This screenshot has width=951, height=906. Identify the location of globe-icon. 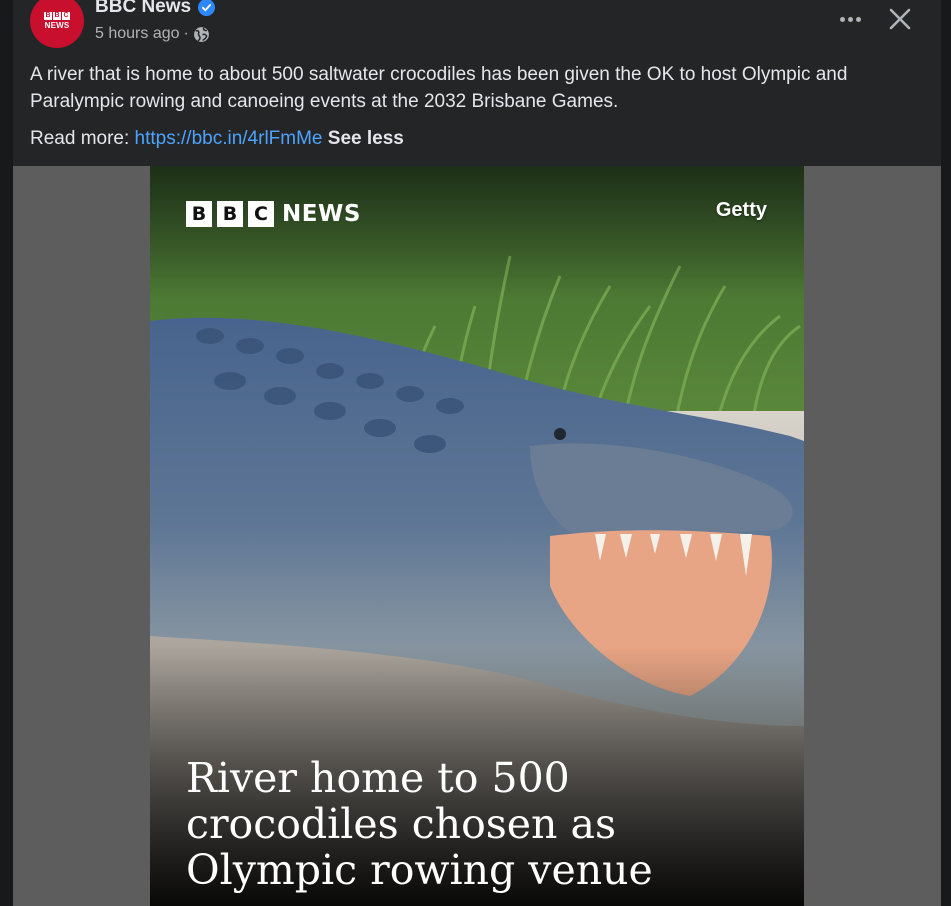
(201, 34).